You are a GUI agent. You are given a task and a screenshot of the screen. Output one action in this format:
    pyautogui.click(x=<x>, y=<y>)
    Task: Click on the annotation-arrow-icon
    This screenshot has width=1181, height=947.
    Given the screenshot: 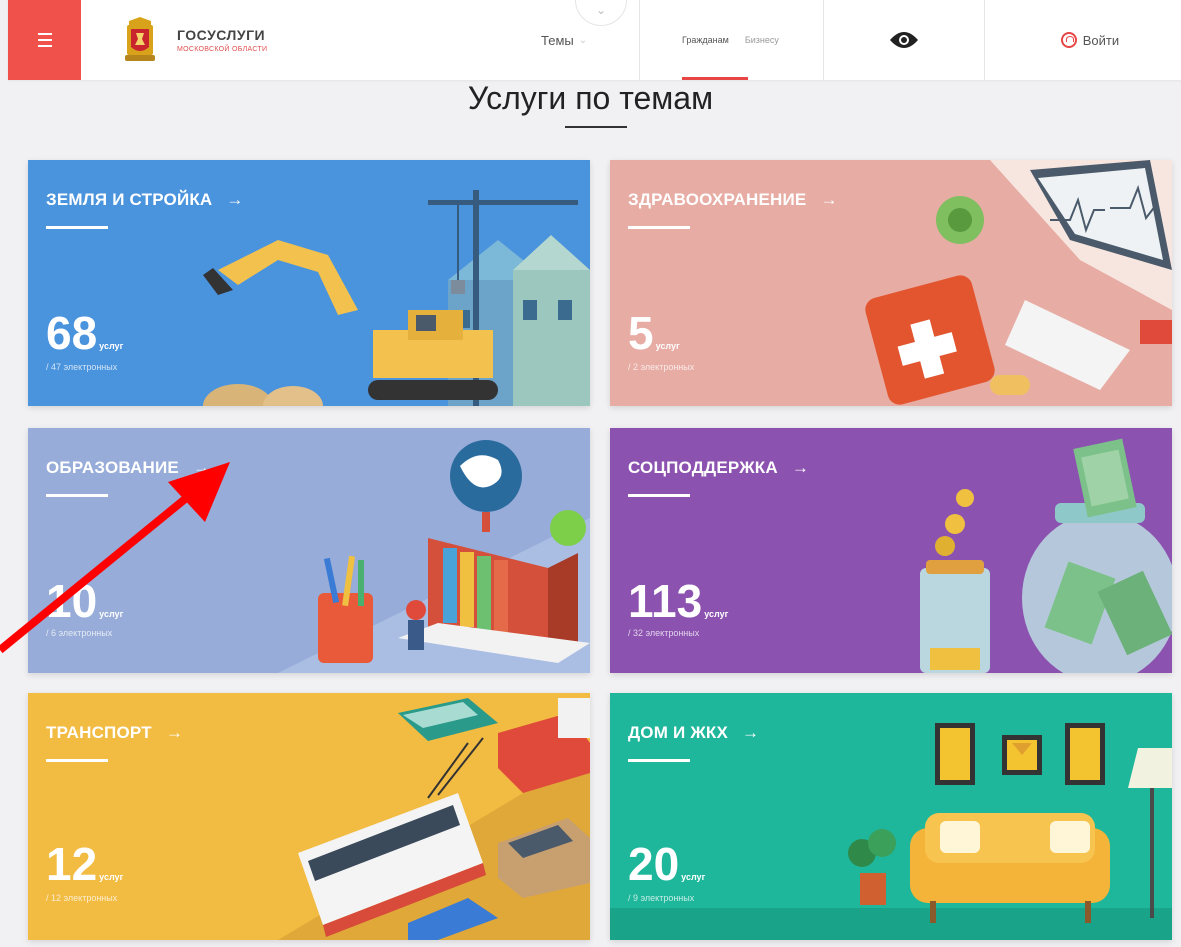 What is the action you would take?
    pyautogui.click(x=115, y=558)
    